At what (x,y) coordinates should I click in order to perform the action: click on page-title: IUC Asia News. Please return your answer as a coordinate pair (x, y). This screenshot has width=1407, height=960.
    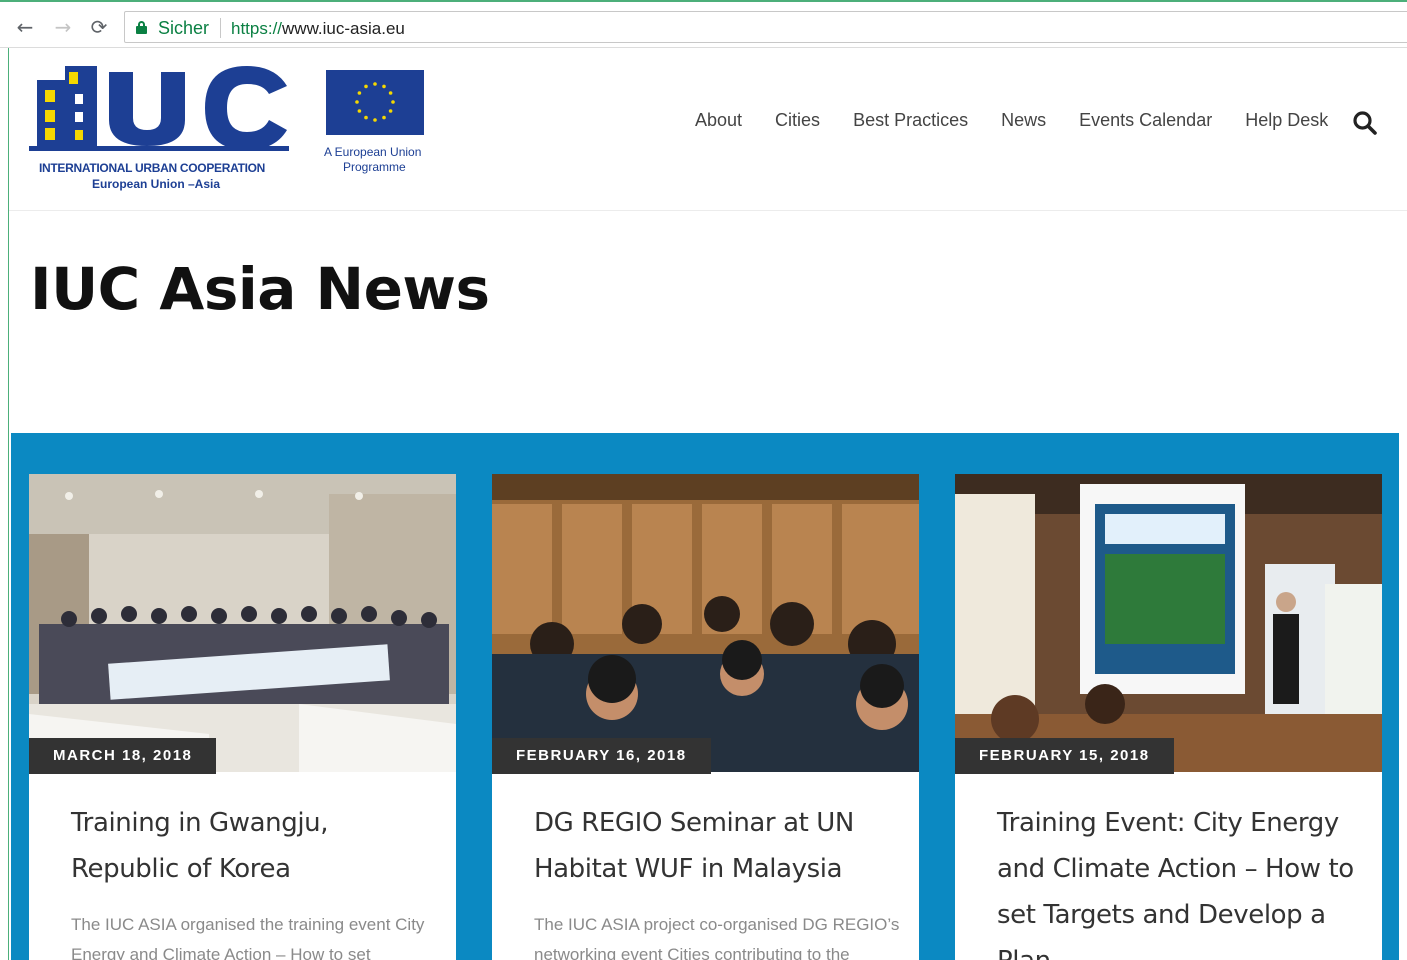
    Looking at the image, I should click on (260, 289).